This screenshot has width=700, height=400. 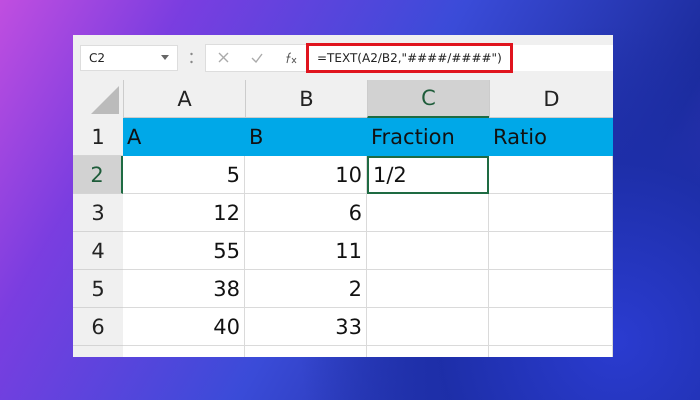 What do you see at coordinates (184, 137) in the screenshot?
I see `table-cell: A` at bounding box center [184, 137].